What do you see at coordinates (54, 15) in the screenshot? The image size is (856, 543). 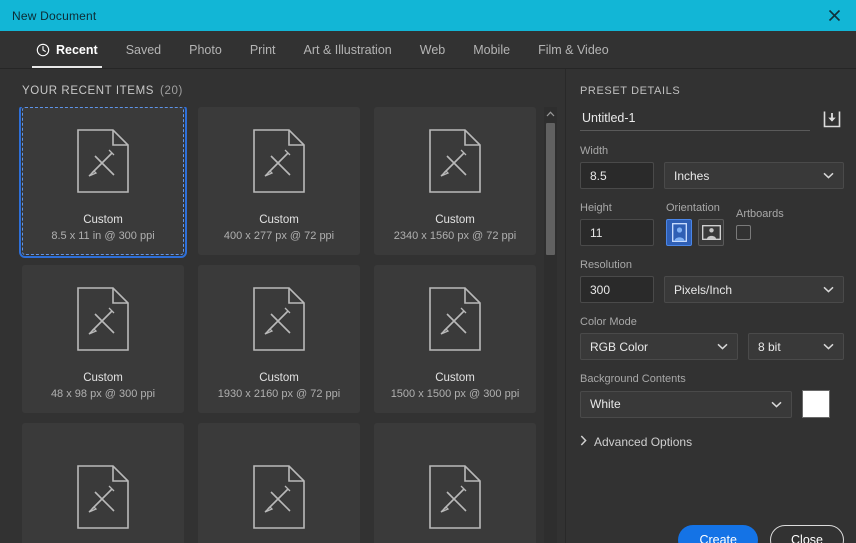 I see `window-title: New Document` at bounding box center [54, 15].